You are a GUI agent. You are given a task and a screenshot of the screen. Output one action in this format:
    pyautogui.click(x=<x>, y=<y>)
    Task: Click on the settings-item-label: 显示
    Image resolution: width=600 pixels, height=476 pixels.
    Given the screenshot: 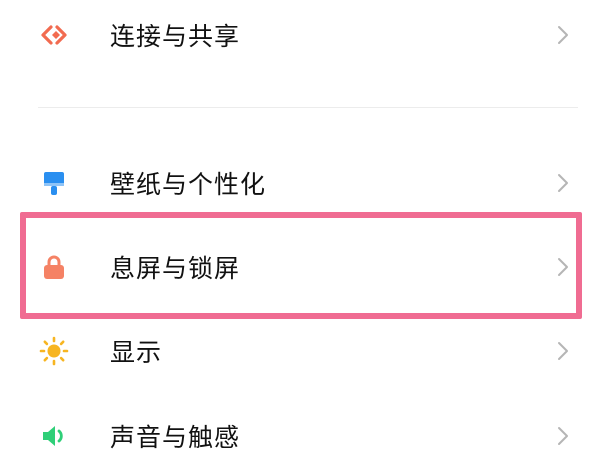 What is the action you would take?
    pyautogui.click(x=136, y=352)
    